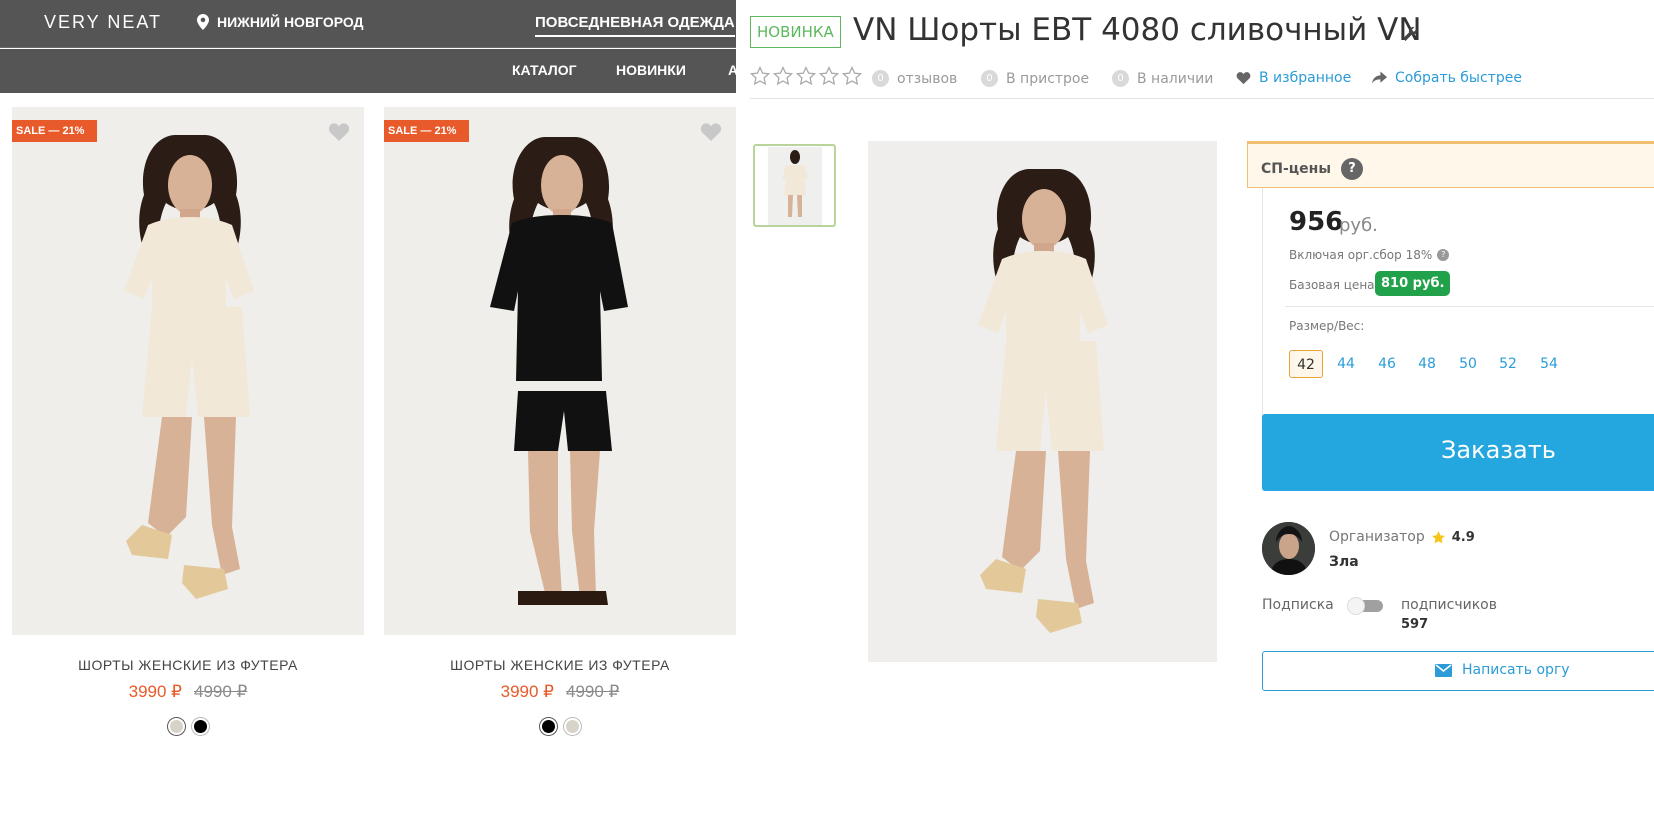 The image size is (1654, 827). What do you see at coordinates (1498, 450) in the screenshot?
I see `order-button-label: Заказать` at bounding box center [1498, 450].